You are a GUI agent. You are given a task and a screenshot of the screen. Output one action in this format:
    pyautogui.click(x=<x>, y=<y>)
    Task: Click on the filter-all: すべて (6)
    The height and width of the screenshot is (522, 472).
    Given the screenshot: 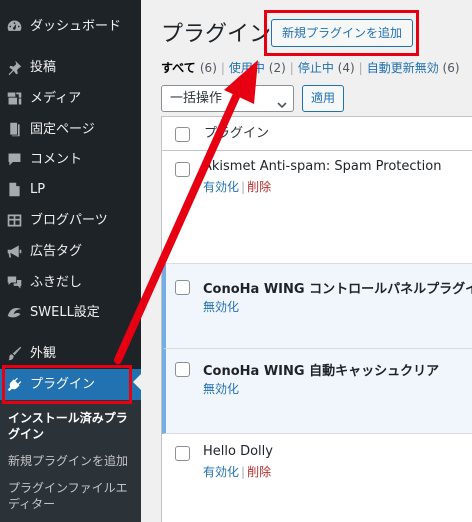 What is the action you would take?
    pyautogui.click(x=189, y=68)
    